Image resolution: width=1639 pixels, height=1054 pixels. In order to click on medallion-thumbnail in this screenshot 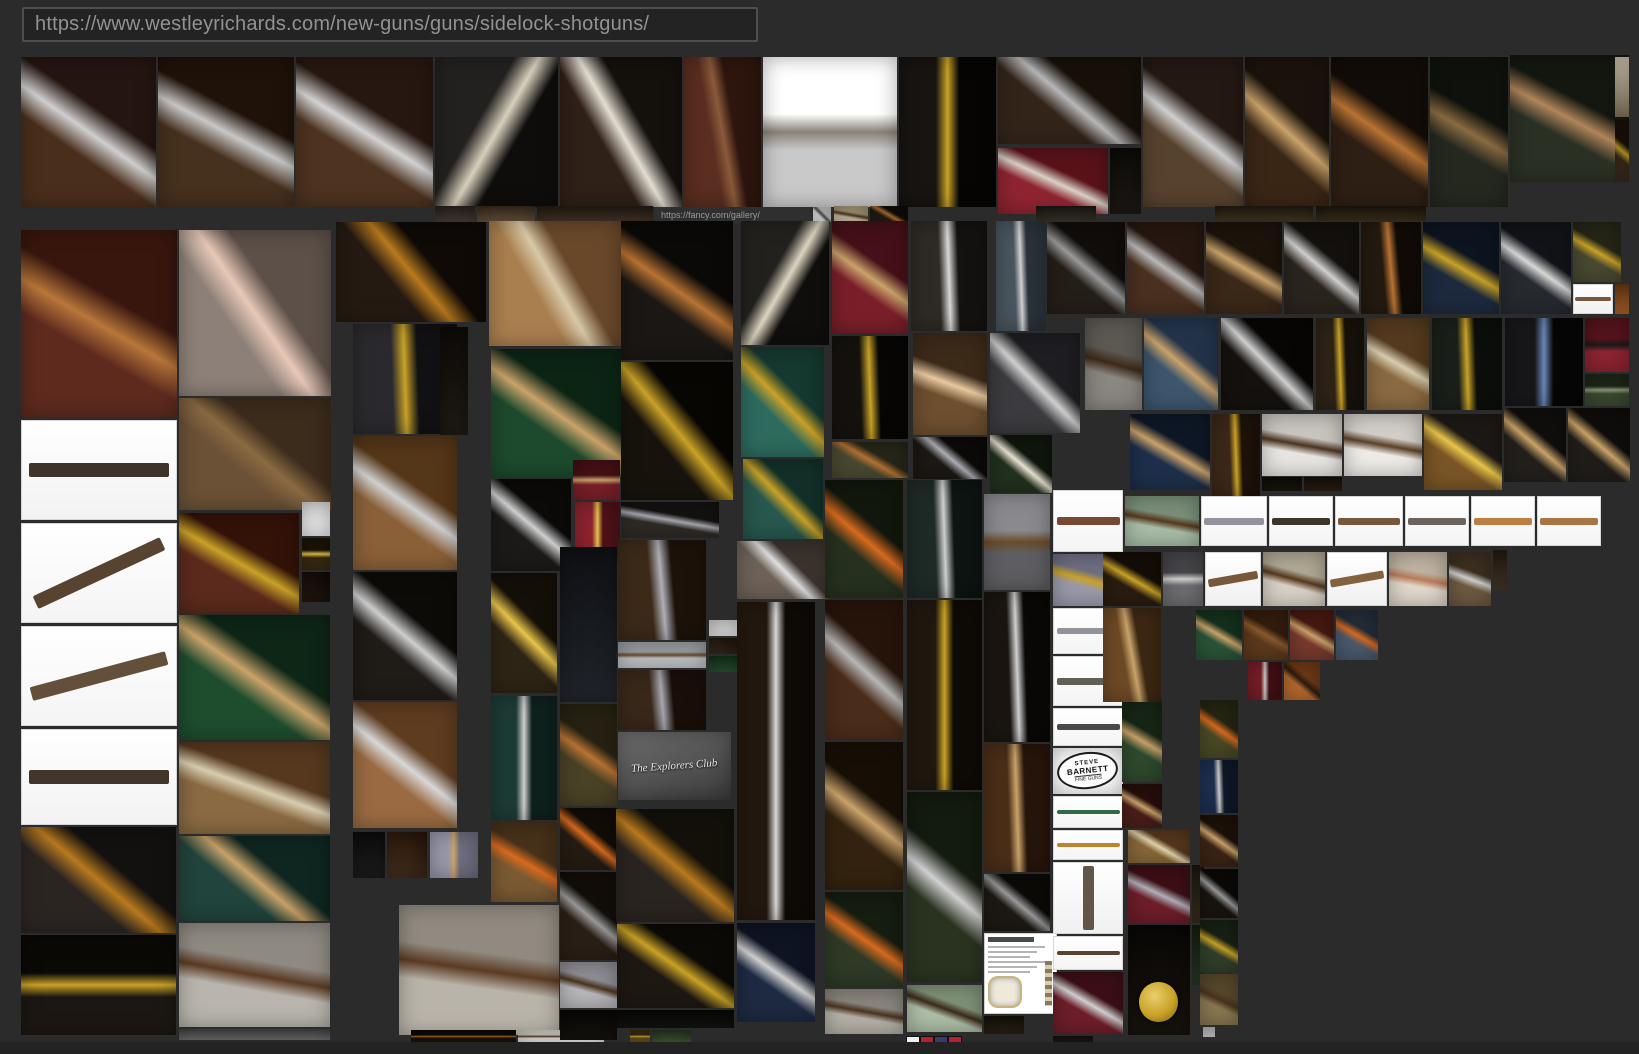, I will do `click(1159, 980)`.